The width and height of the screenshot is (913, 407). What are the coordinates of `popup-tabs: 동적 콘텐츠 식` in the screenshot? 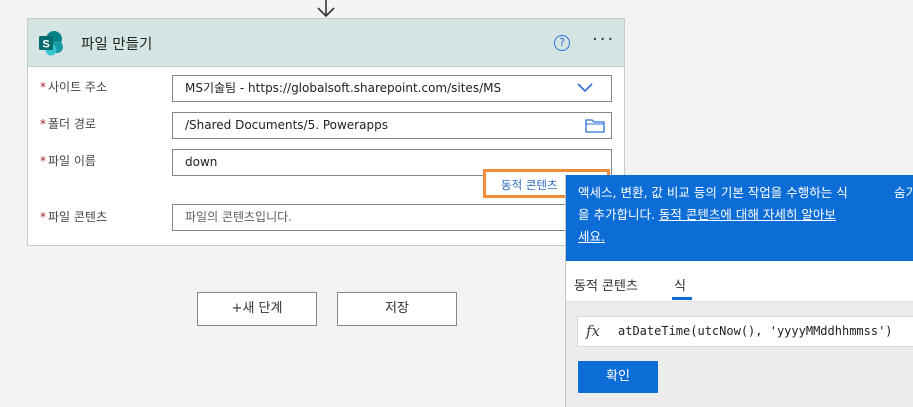 It's located at (739, 281).